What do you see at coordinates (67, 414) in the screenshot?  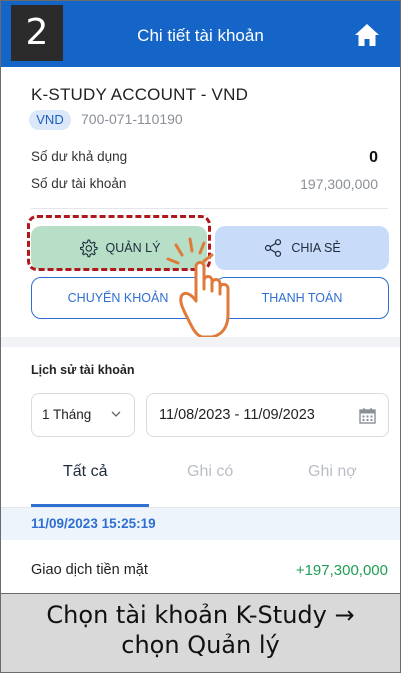 I see `period-value: 1 Tháng` at bounding box center [67, 414].